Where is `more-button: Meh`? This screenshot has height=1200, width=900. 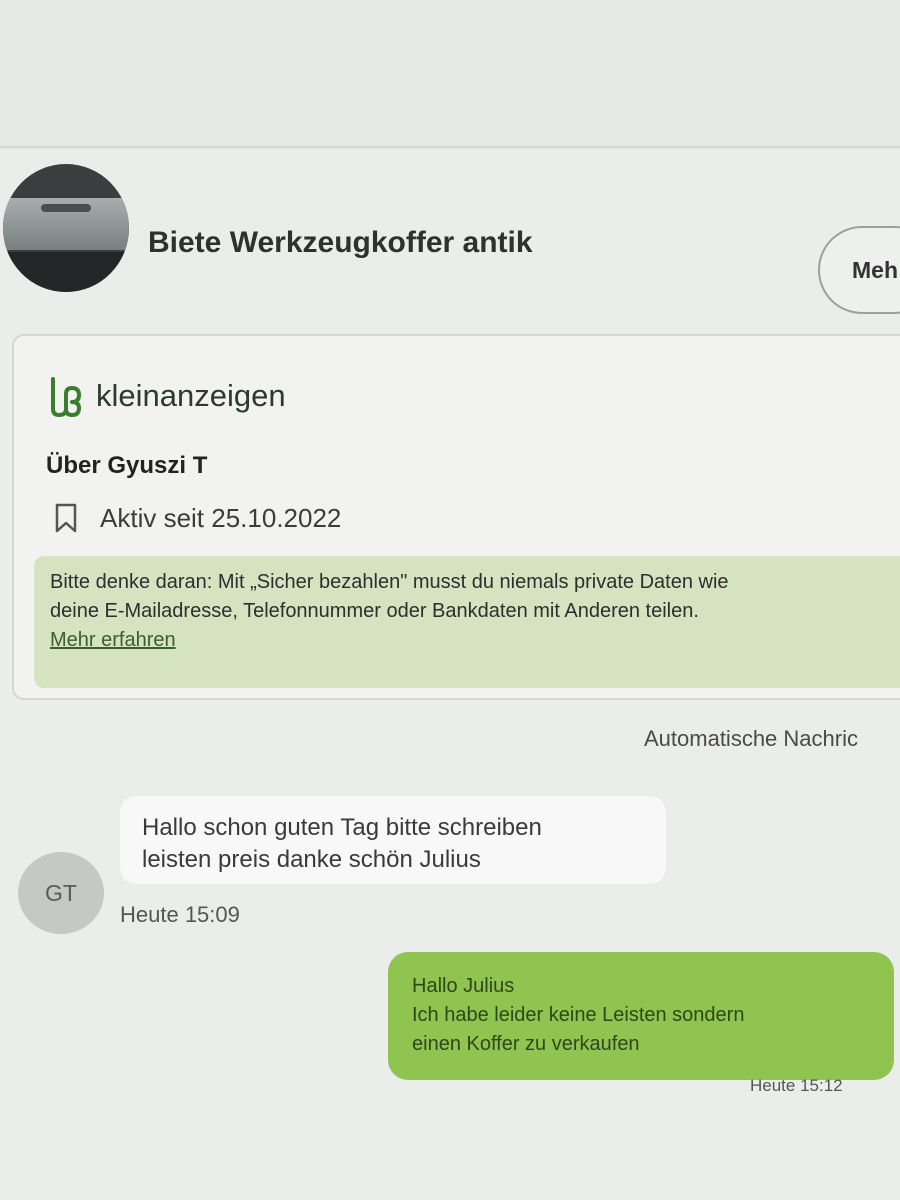 more-button: Meh is located at coordinates (859, 270).